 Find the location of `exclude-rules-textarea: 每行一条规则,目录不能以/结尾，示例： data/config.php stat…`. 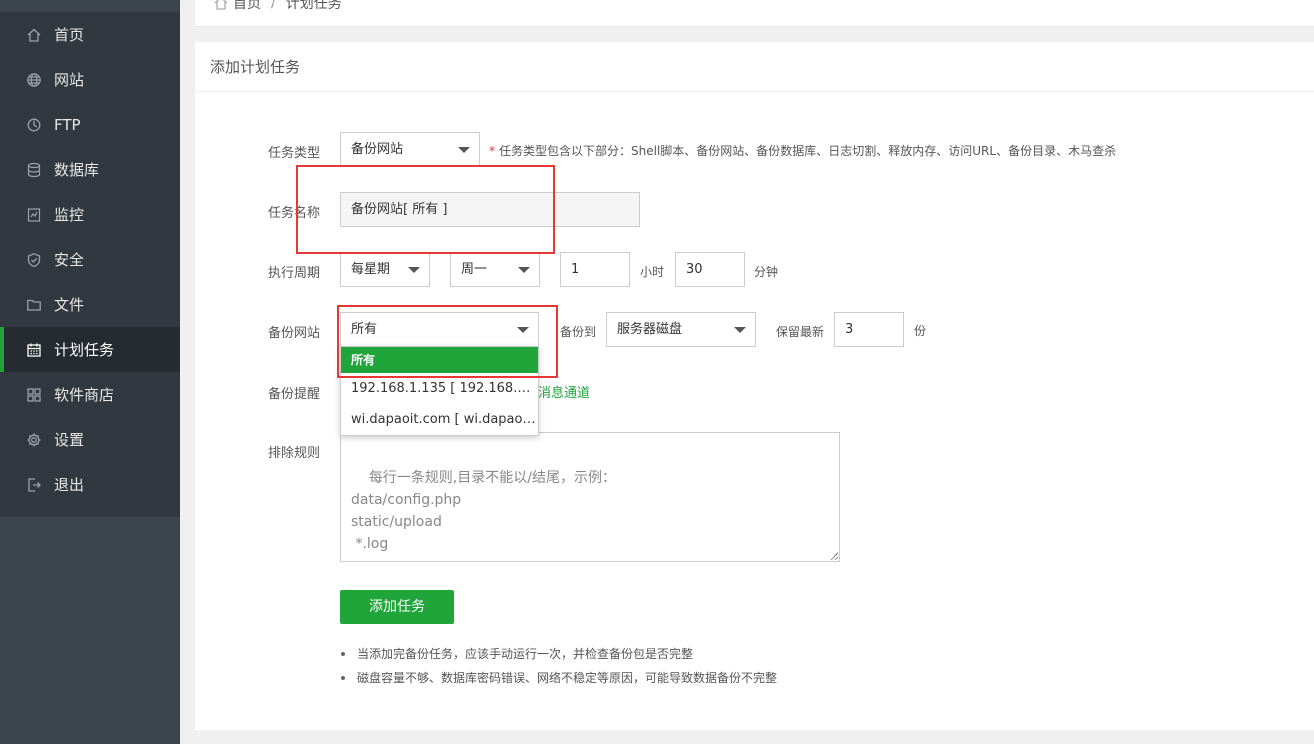

exclude-rules-textarea: 每行一条规则,目录不能以/结尾，示例： data/config.php stat… is located at coordinates (590, 497).